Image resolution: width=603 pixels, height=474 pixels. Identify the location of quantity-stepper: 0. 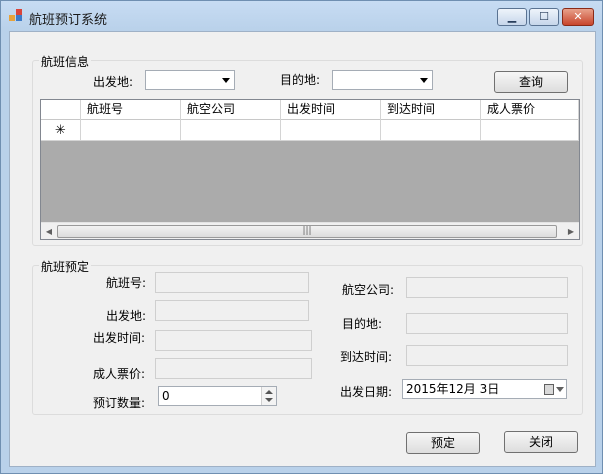
(217, 396).